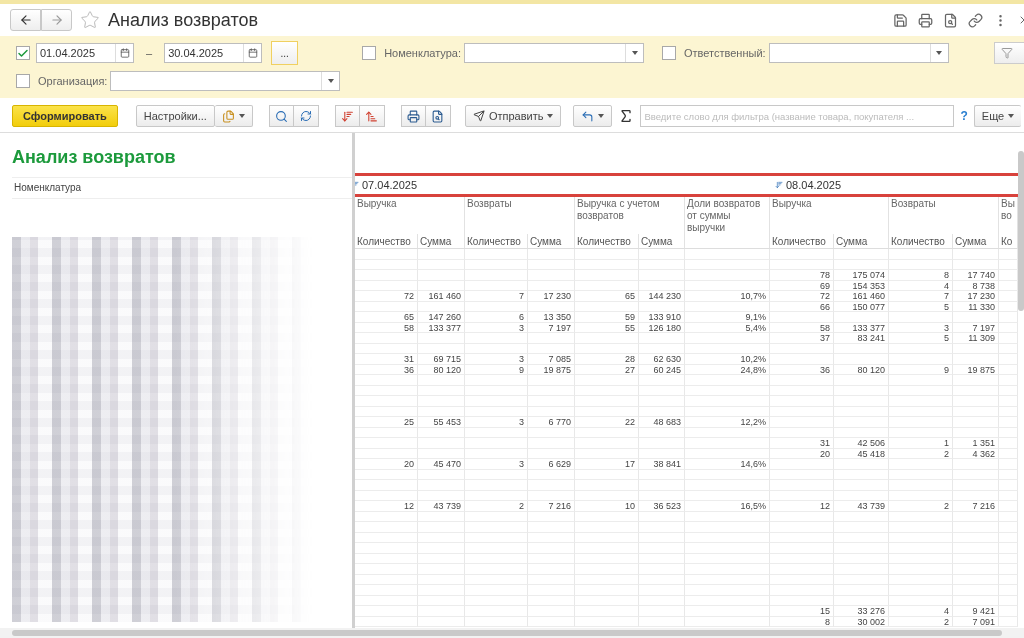 This screenshot has height=638, width=1024. I want to click on table-cell: 7, so click(921, 296).